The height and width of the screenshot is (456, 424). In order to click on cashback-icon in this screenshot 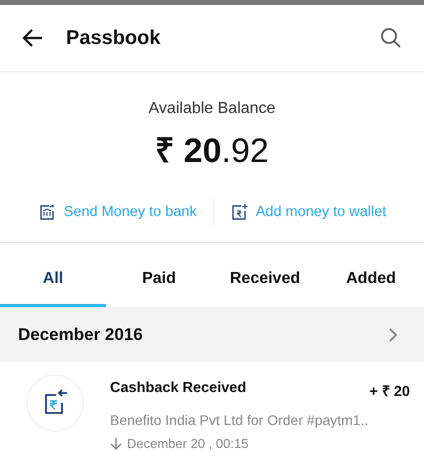, I will do `click(55, 403)`.